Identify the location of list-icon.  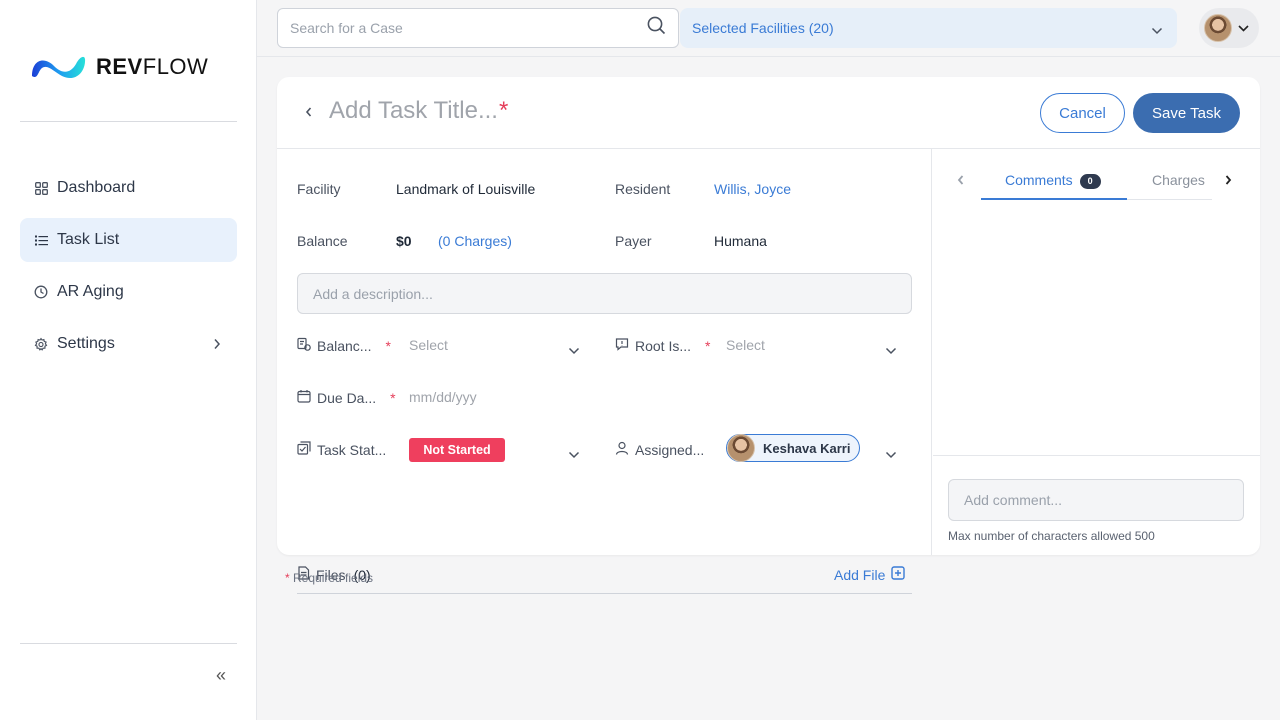
(41, 240).